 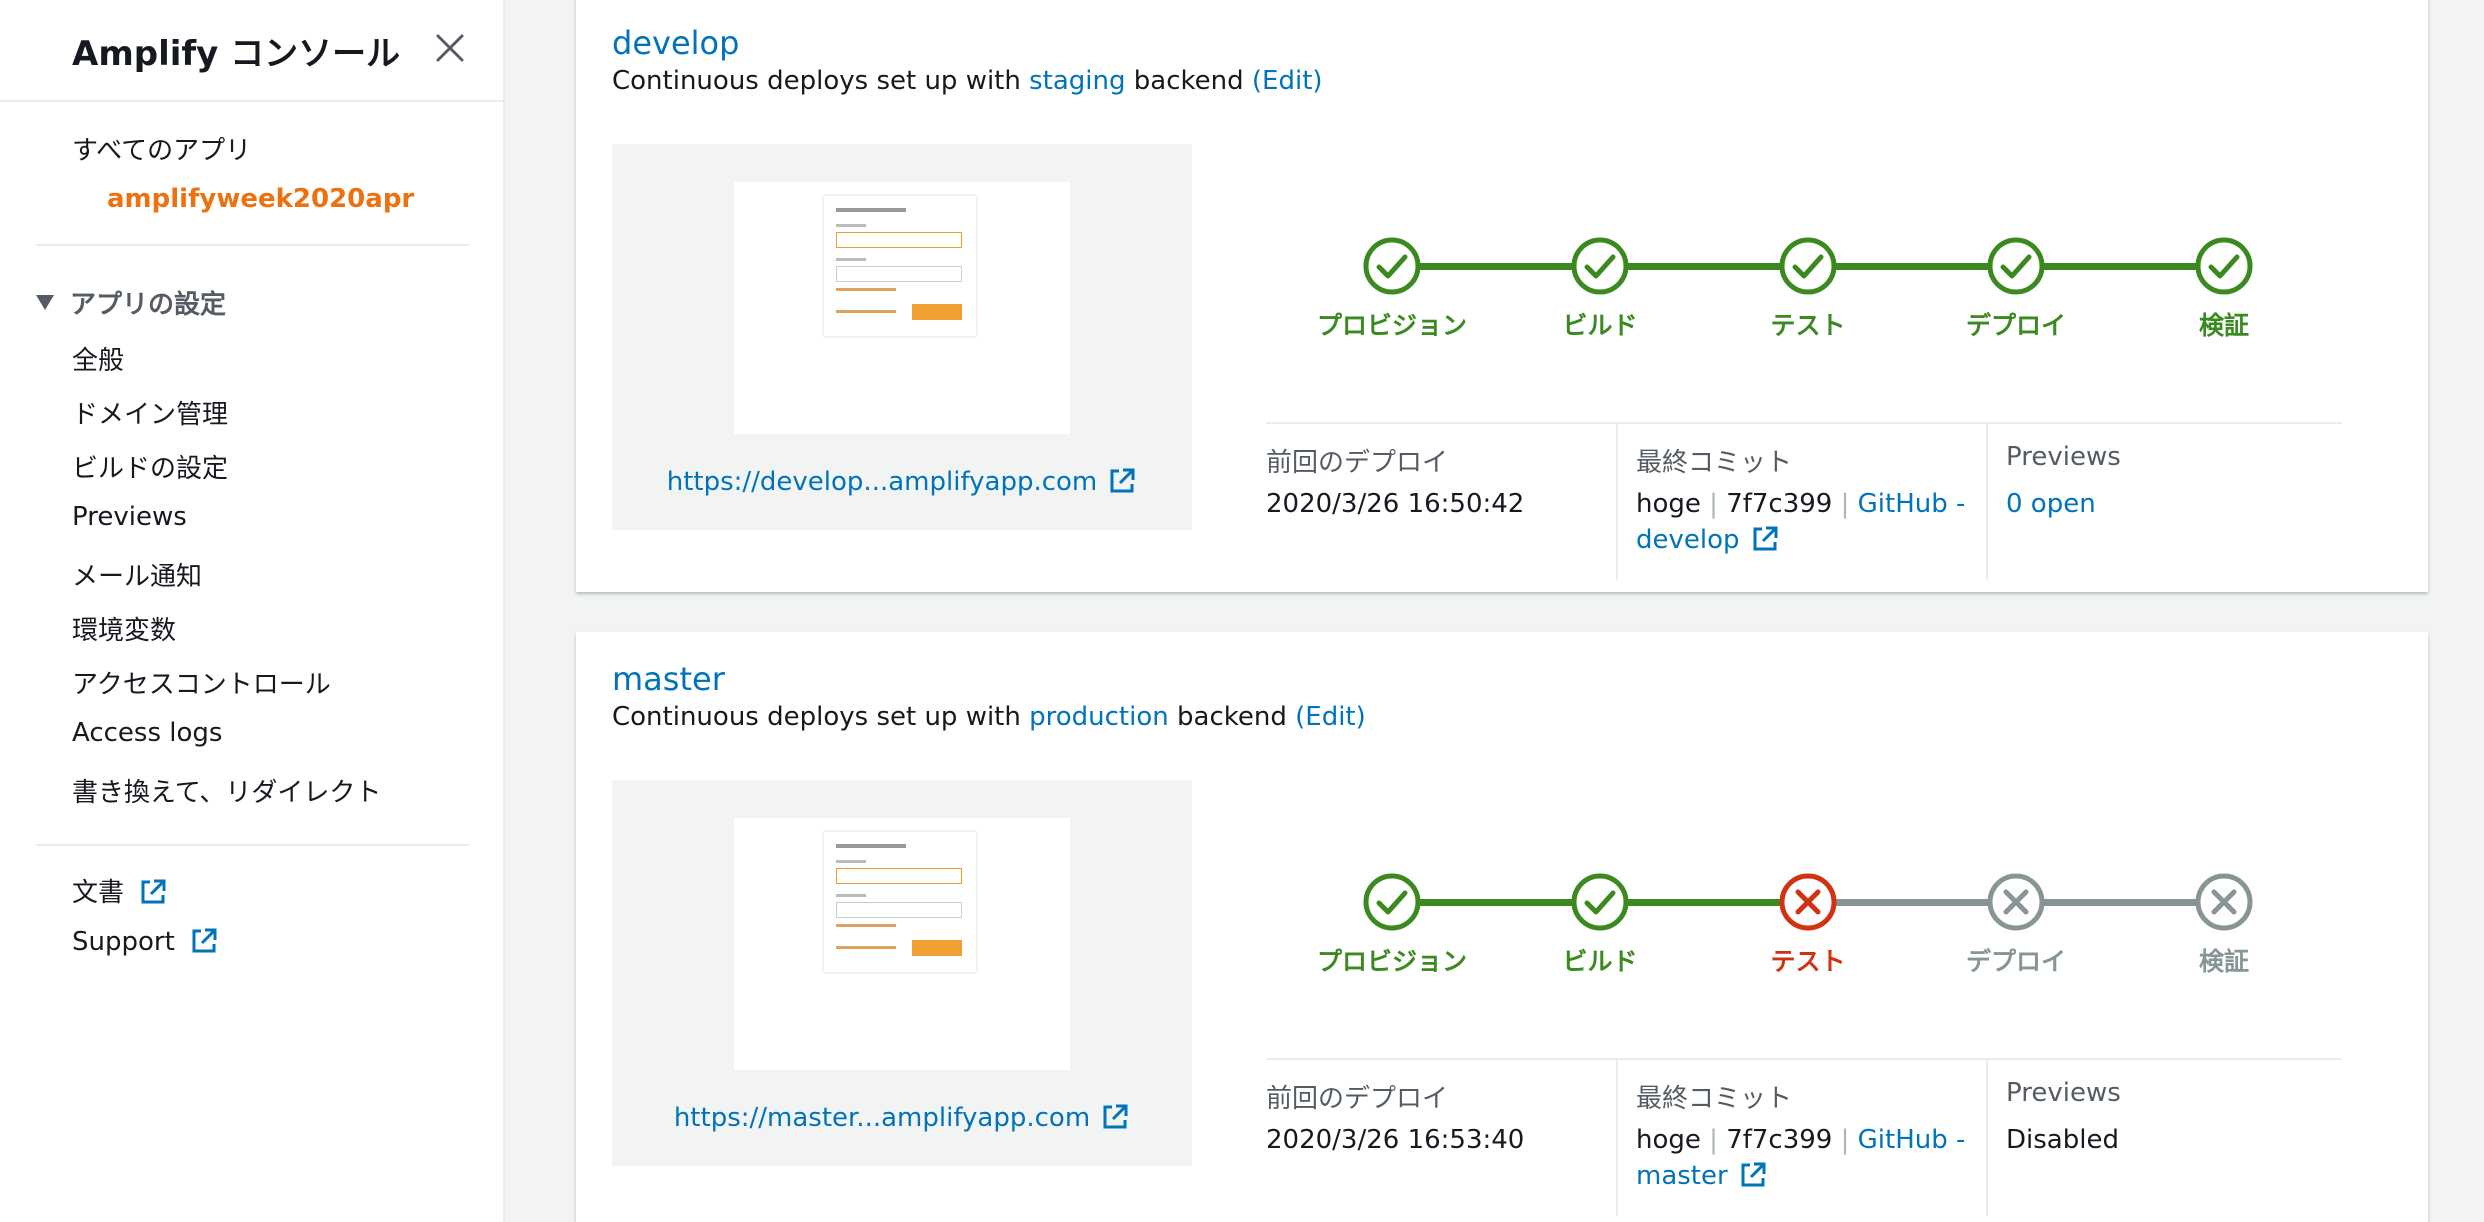 What do you see at coordinates (123, 942) in the screenshot?
I see `nav-support-label: Support` at bounding box center [123, 942].